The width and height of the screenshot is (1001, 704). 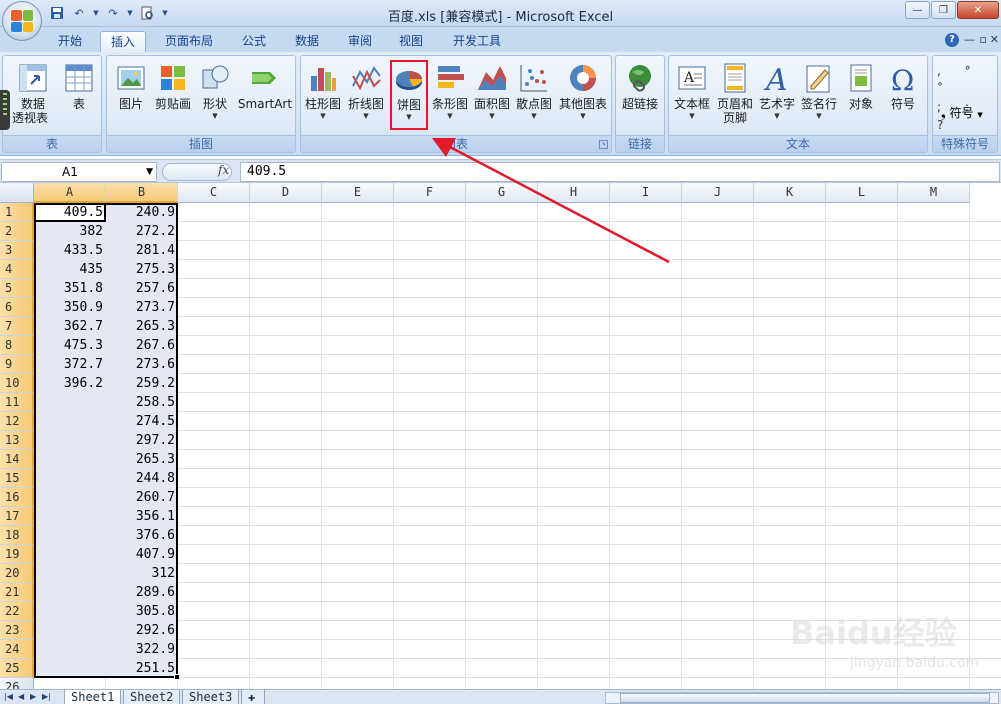 I want to click on row-header: 10, so click(x=17, y=383).